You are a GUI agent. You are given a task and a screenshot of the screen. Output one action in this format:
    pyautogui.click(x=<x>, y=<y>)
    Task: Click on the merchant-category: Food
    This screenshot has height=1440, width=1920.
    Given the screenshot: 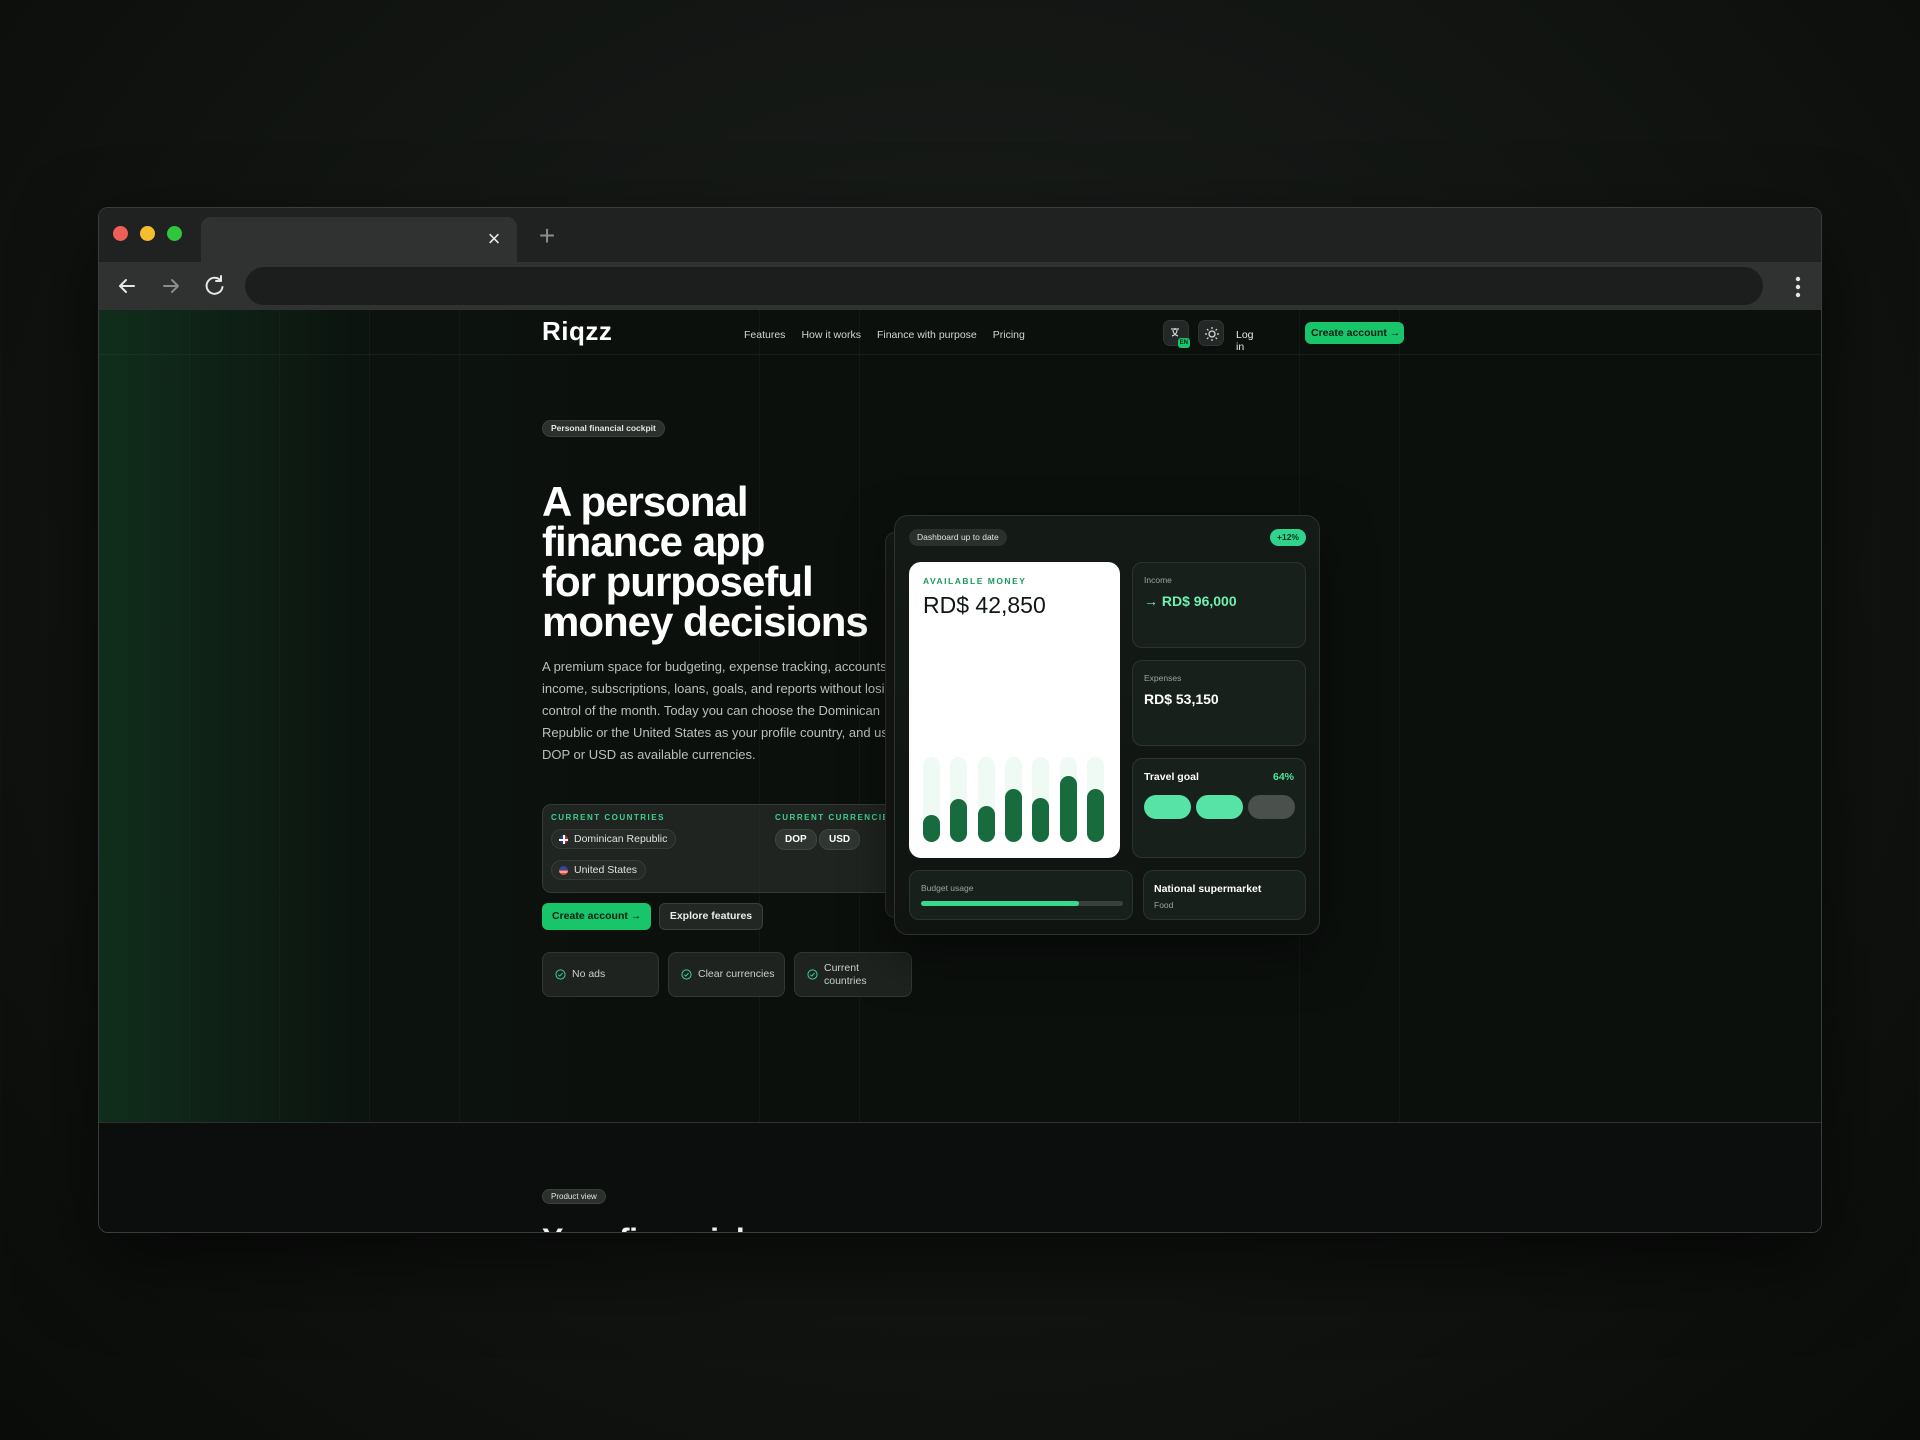 What is the action you would take?
    pyautogui.click(x=1164, y=905)
    